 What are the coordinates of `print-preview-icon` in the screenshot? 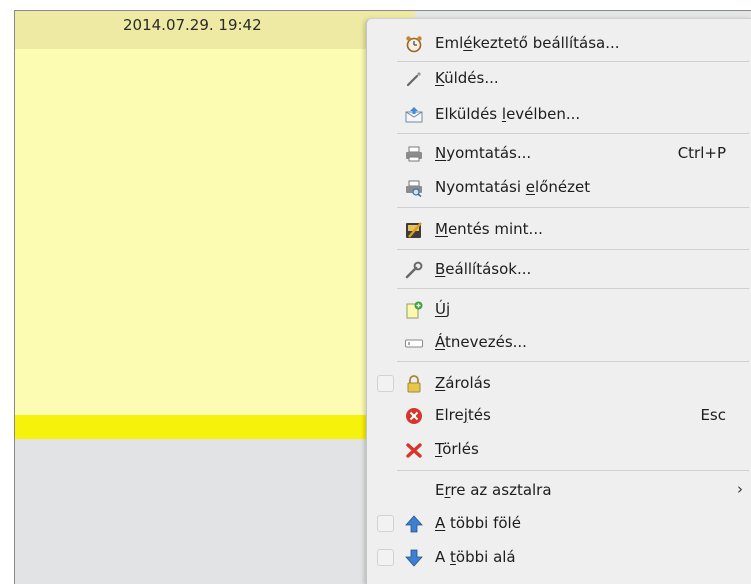 It's located at (414, 188).